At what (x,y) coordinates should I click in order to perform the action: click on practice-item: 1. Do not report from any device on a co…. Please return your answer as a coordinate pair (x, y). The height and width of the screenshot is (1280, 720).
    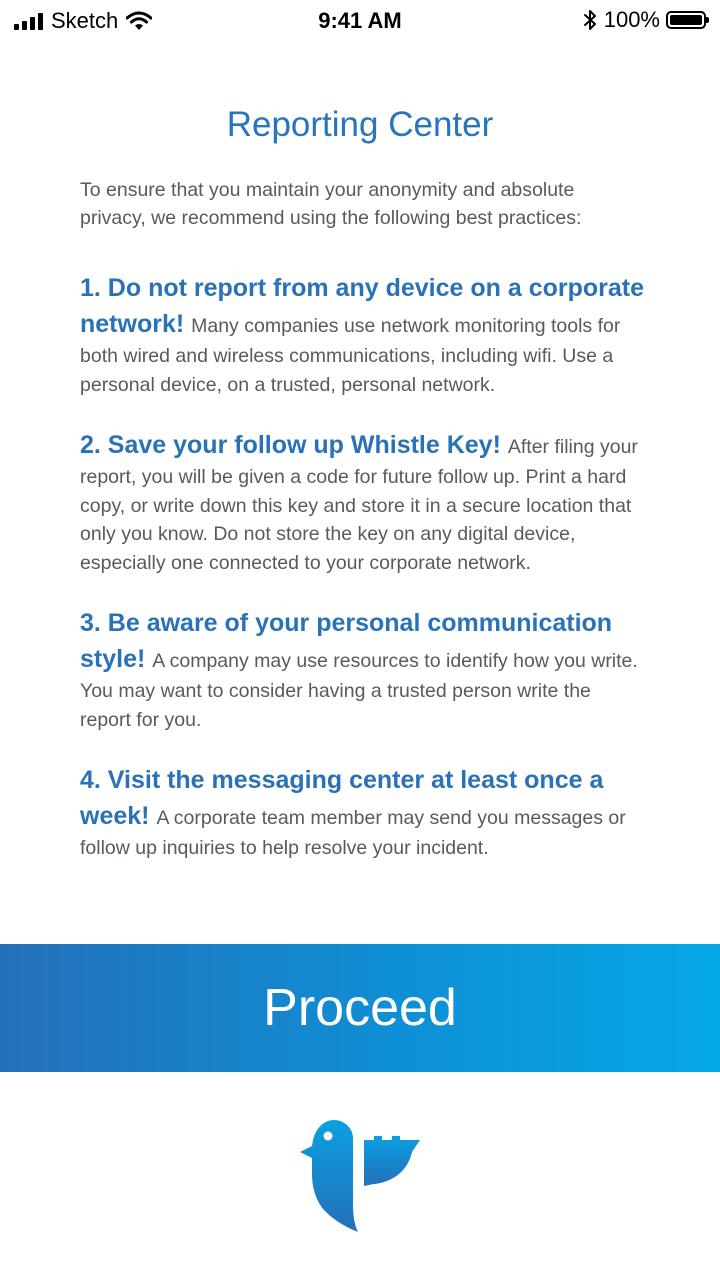
    Looking at the image, I should click on (362, 334).